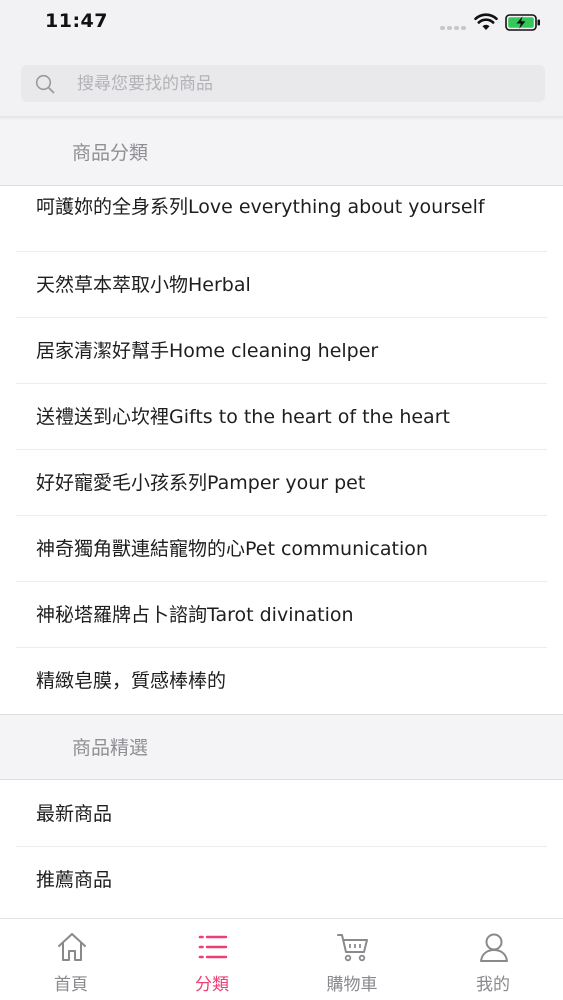 This screenshot has height=1000, width=563. Describe the element at coordinates (76, 21) in the screenshot. I see `status-time: 11:47` at that location.